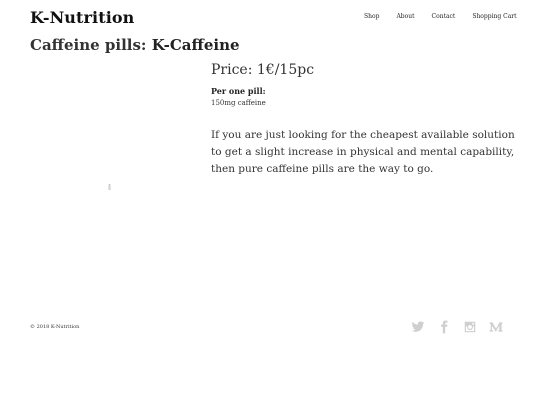  Describe the element at coordinates (109, 187) in the screenshot. I see `pill-bottle-icon` at that location.